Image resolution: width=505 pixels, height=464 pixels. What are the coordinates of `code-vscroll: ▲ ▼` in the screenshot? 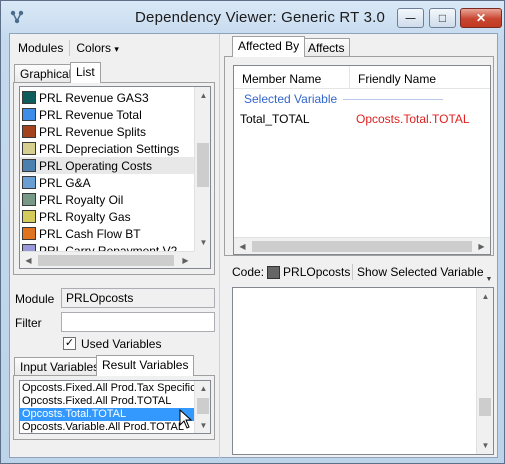 It's located at (484, 371).